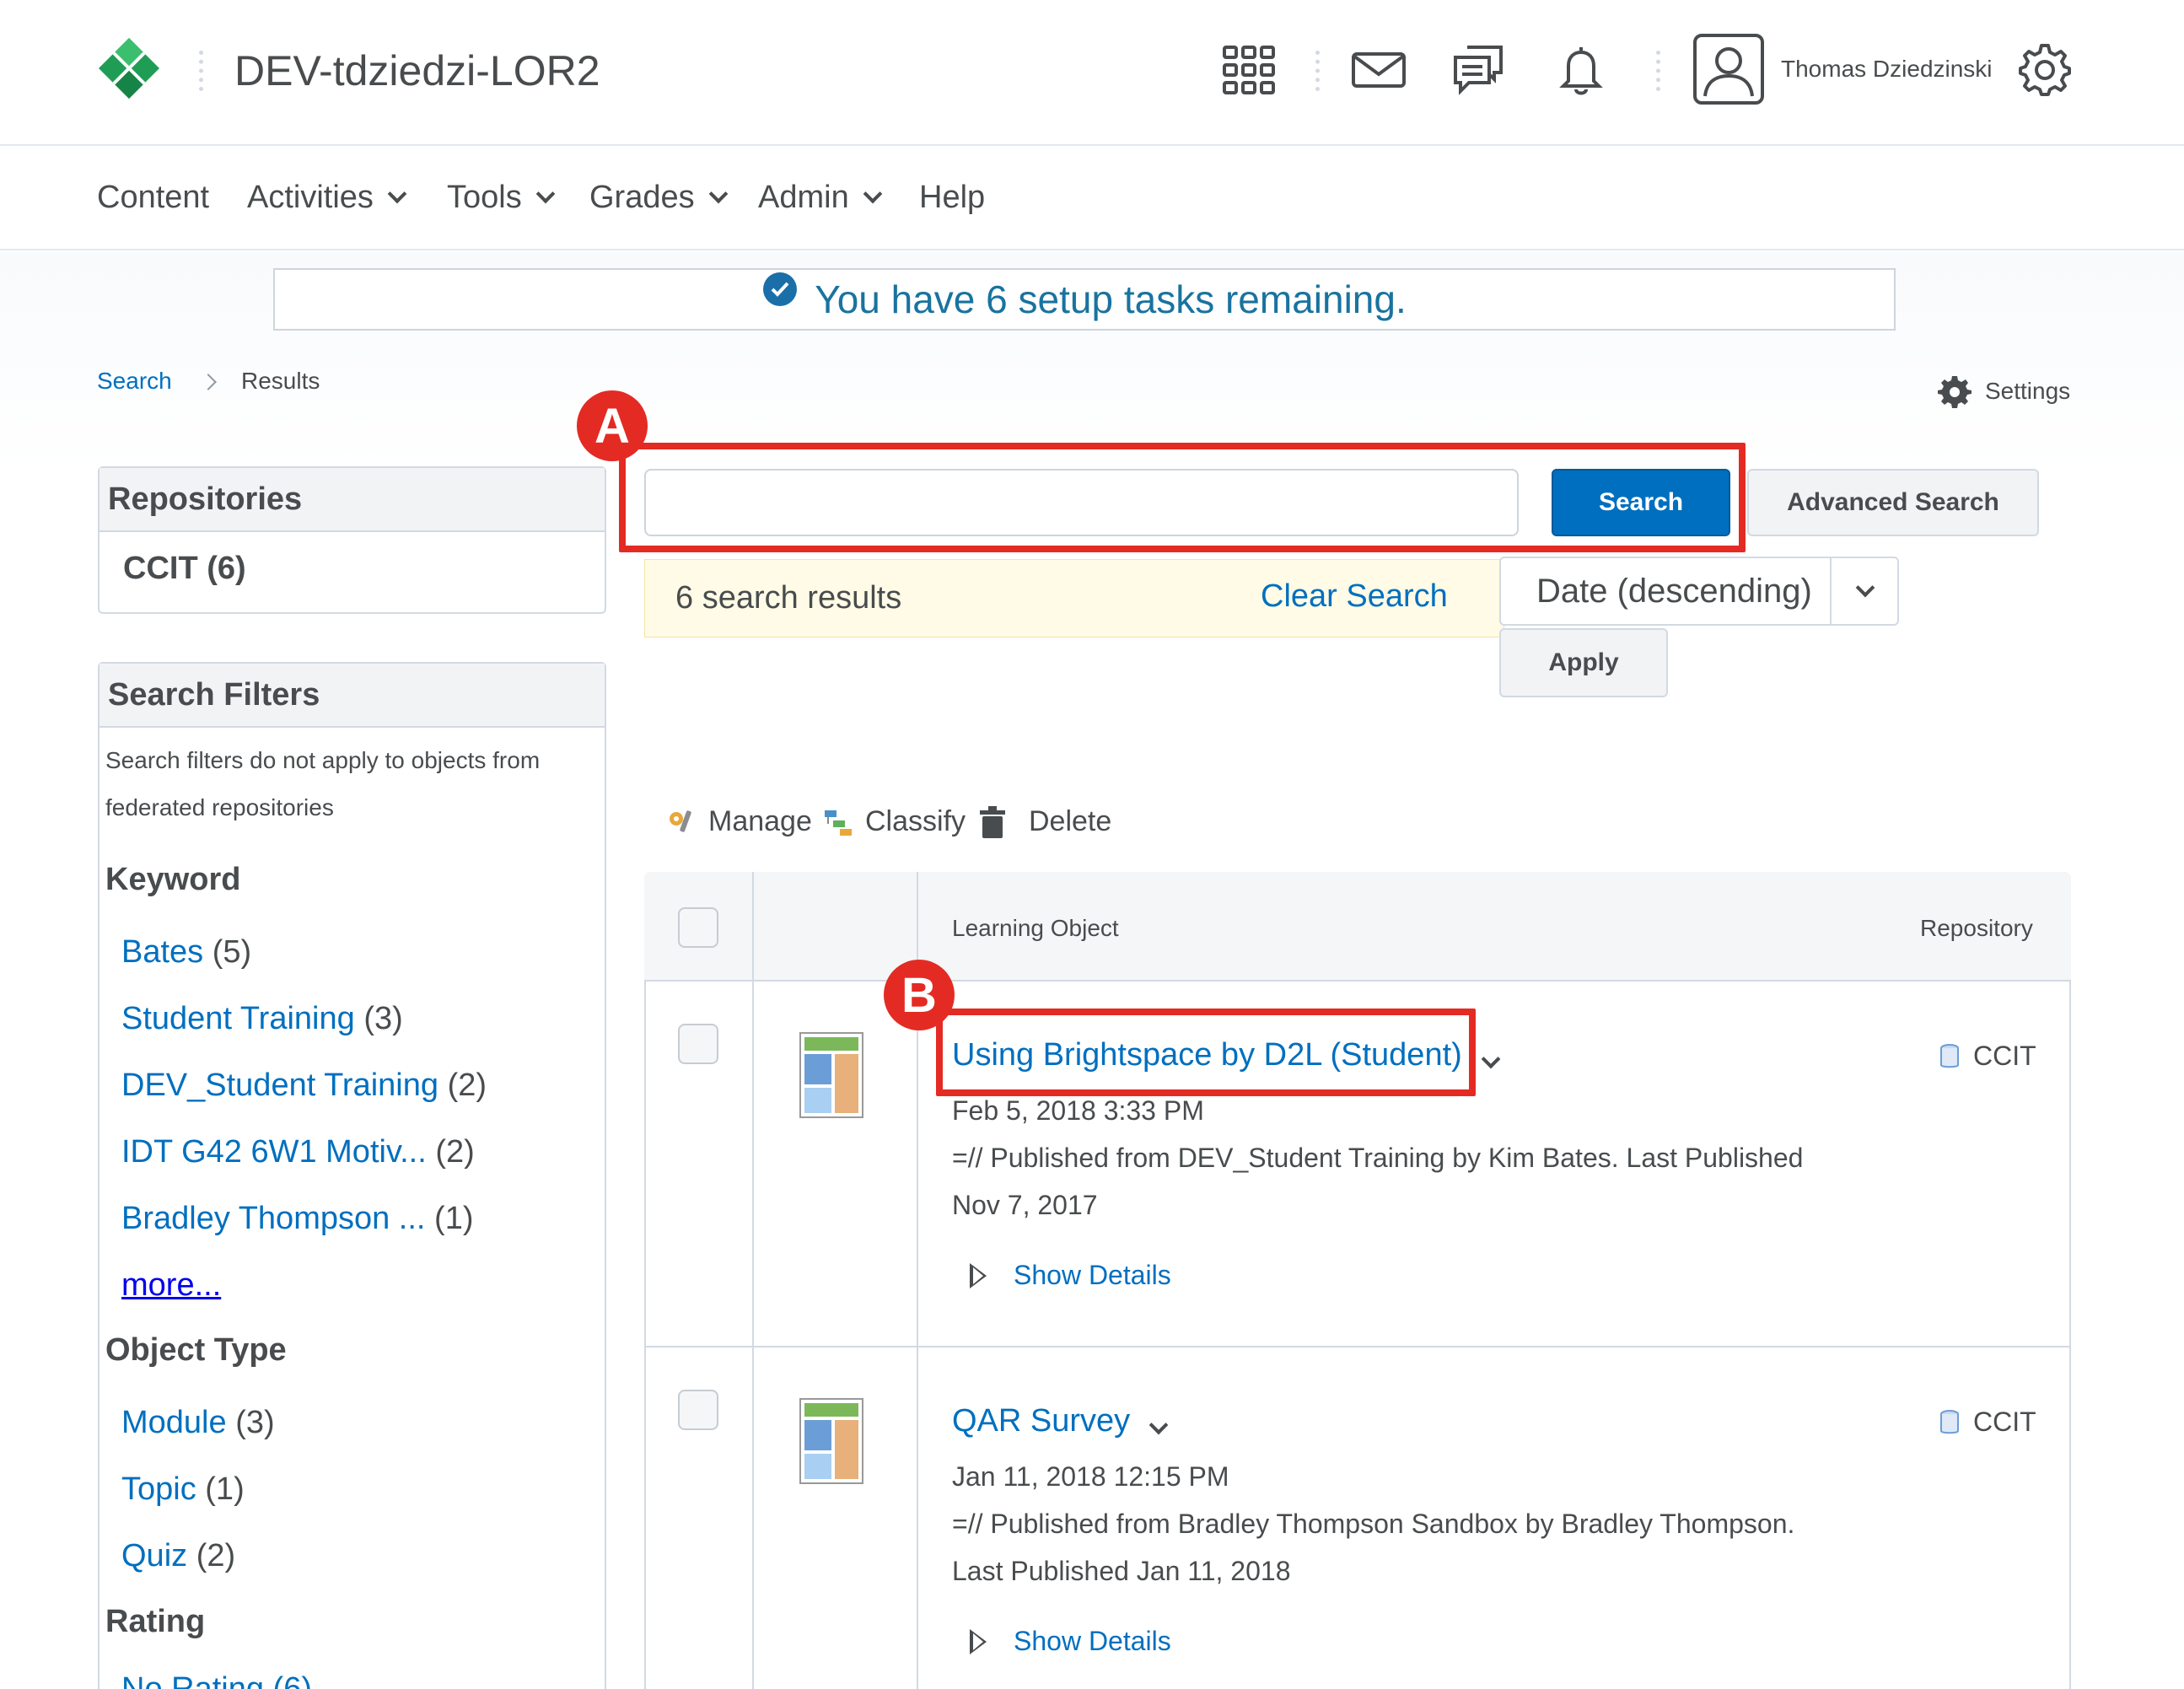 The width and height of the screenshot is (2184, 1689). Describe the element at coordinates (1893, 502) in the screenshot. I see `advanced-search-button: Advanced Search` at that location.